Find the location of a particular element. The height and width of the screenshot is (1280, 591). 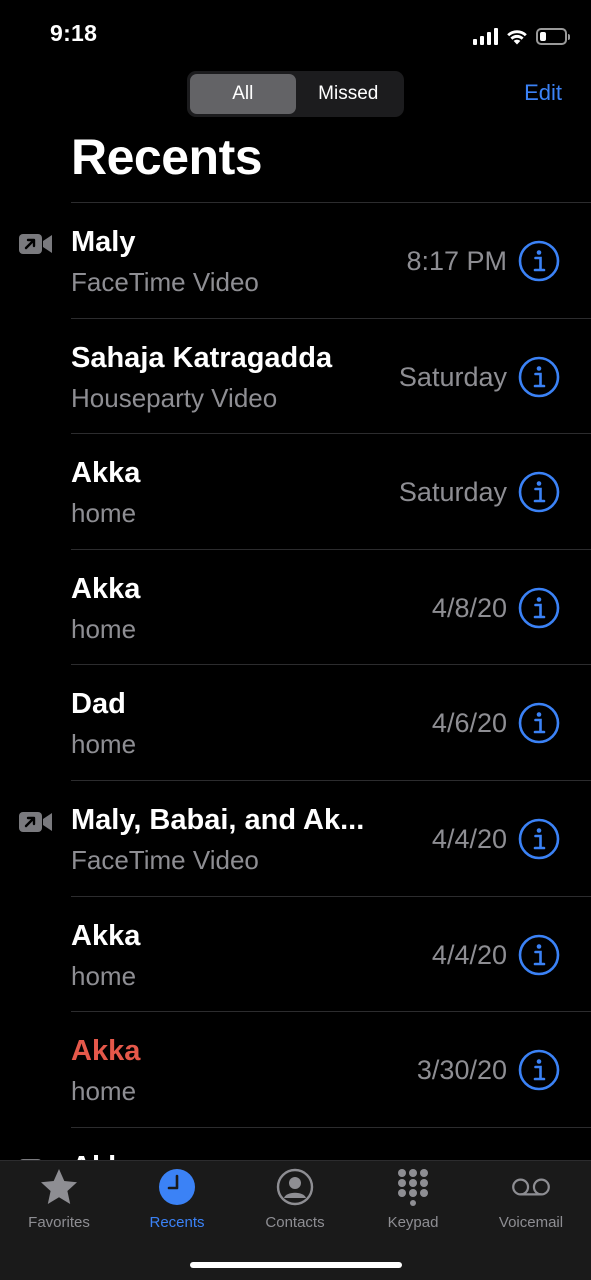

person-circle-icon is located at coordinates (295, 1187).